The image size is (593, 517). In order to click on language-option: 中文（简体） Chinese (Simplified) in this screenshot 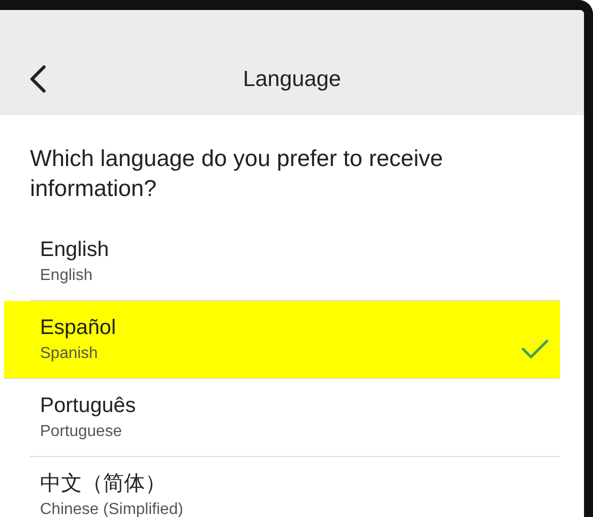, I will do `click(295, 487)`.